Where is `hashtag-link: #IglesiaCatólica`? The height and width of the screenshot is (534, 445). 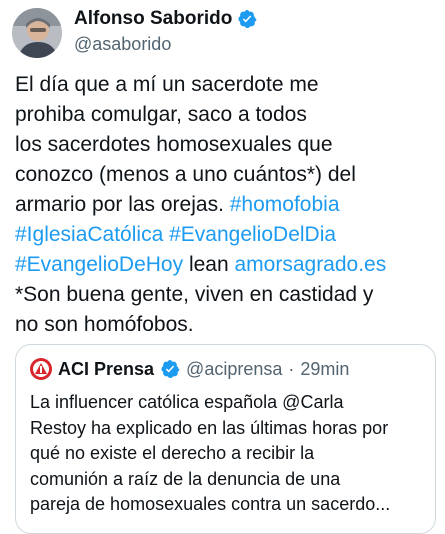
hashtag-link: #IglesiaCatólica is located at coordinates (89, 234).